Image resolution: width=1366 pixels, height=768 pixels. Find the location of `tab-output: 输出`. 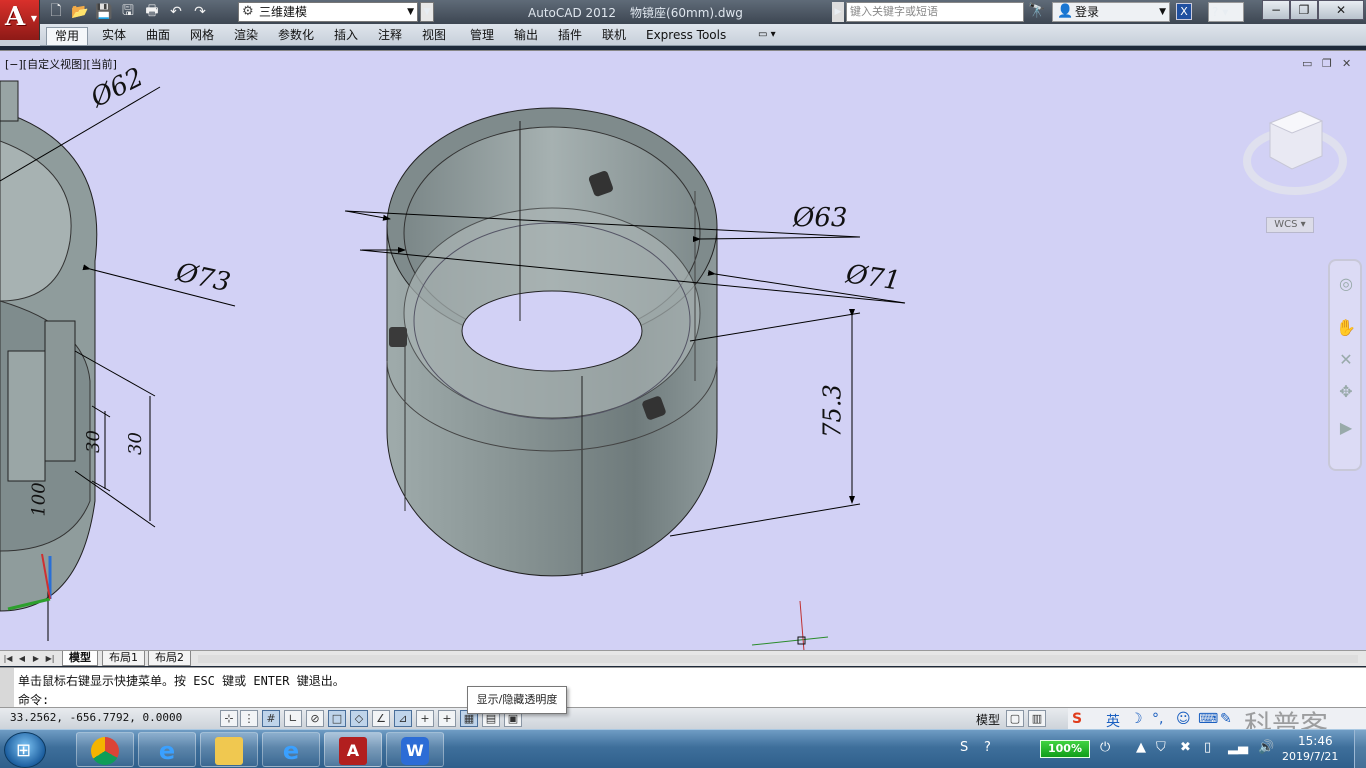

tab-output: 输出 is located at coordinates (526, 36).